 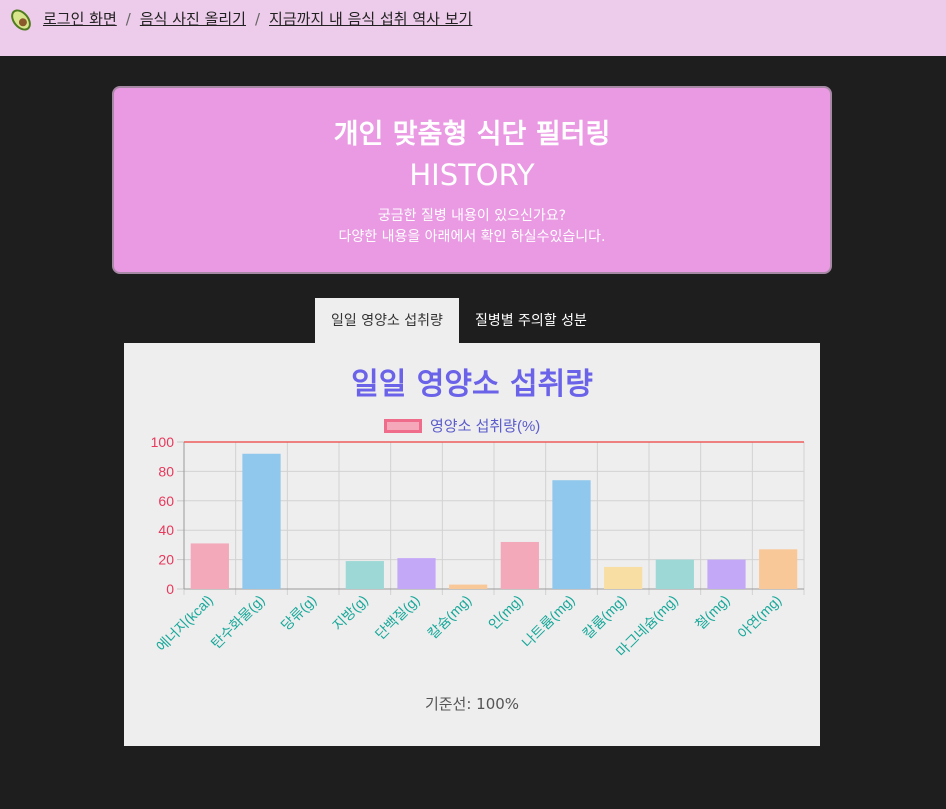 What do you see at coordinates (449, 617) in the screenshot?
I see `x-tick-label: 칼슘(mg)` at bounding box center [449, 617].